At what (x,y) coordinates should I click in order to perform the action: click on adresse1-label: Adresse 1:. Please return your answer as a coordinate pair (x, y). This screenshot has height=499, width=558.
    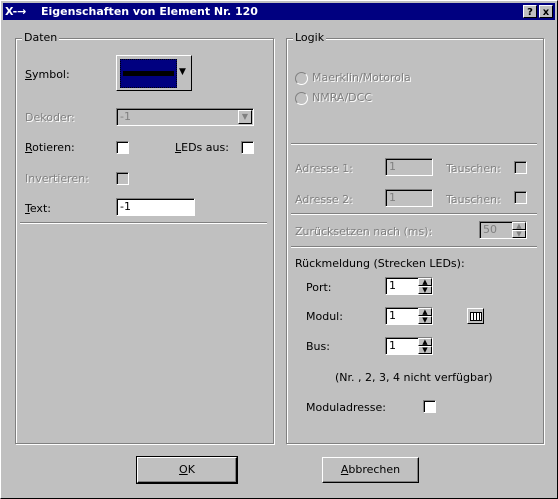
    Looking at the image, I should click on (324, 168).